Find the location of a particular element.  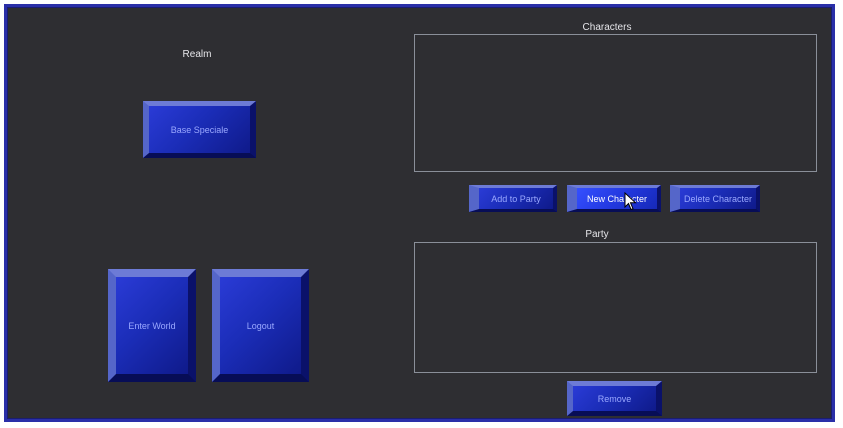

add-to-party-button: Add to Party is located at coordinates (513, 198).